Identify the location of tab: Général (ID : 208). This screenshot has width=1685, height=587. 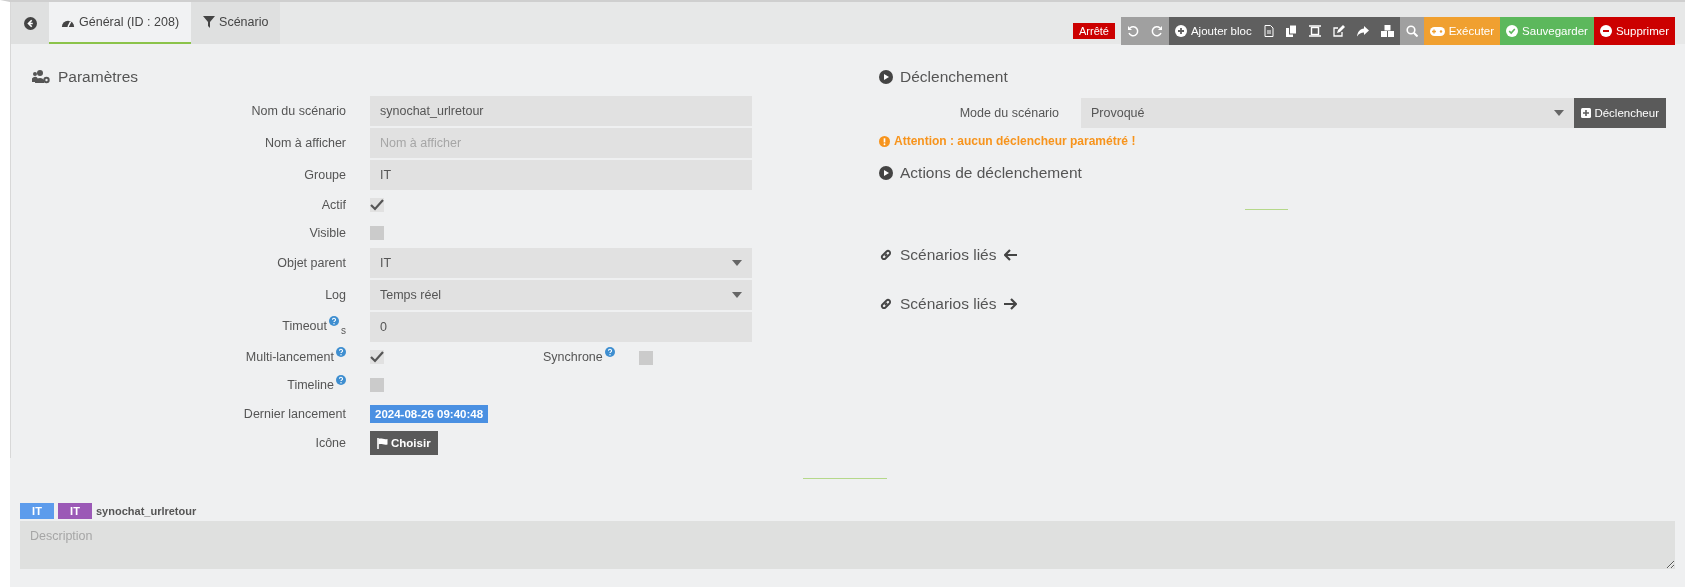
(120, 23).